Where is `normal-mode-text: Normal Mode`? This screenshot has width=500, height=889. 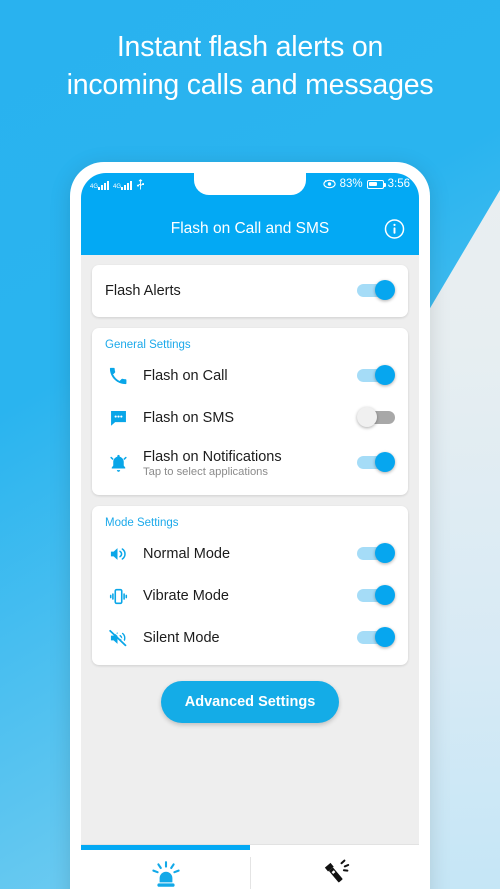
normal-mode-text: Normal Mode is located at coordinates (250, 554).